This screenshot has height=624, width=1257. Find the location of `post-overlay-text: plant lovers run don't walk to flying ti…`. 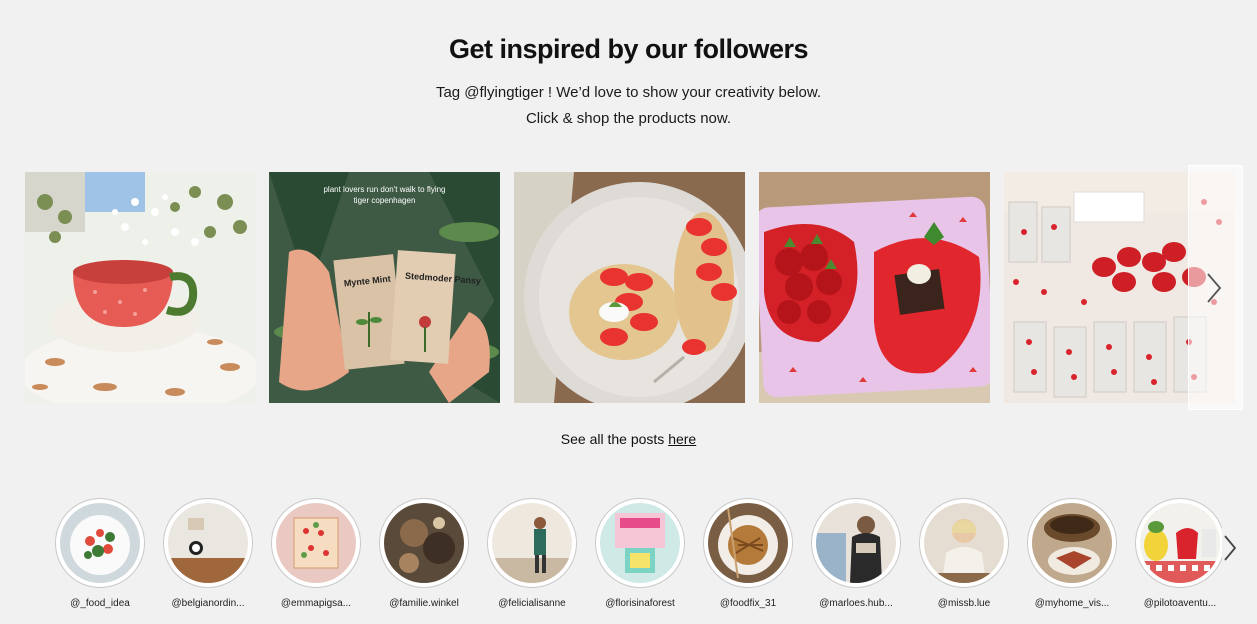

post-overlay-text: plant lovers run don't walk to flying ti… is located at coordinates (384, 195).